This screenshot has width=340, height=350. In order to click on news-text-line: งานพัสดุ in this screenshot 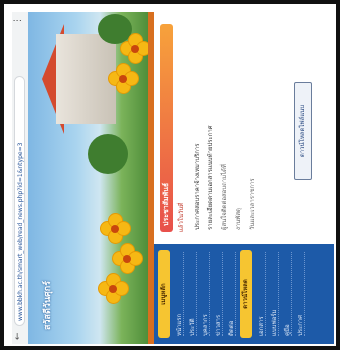, I will do `click(238, 219)`.